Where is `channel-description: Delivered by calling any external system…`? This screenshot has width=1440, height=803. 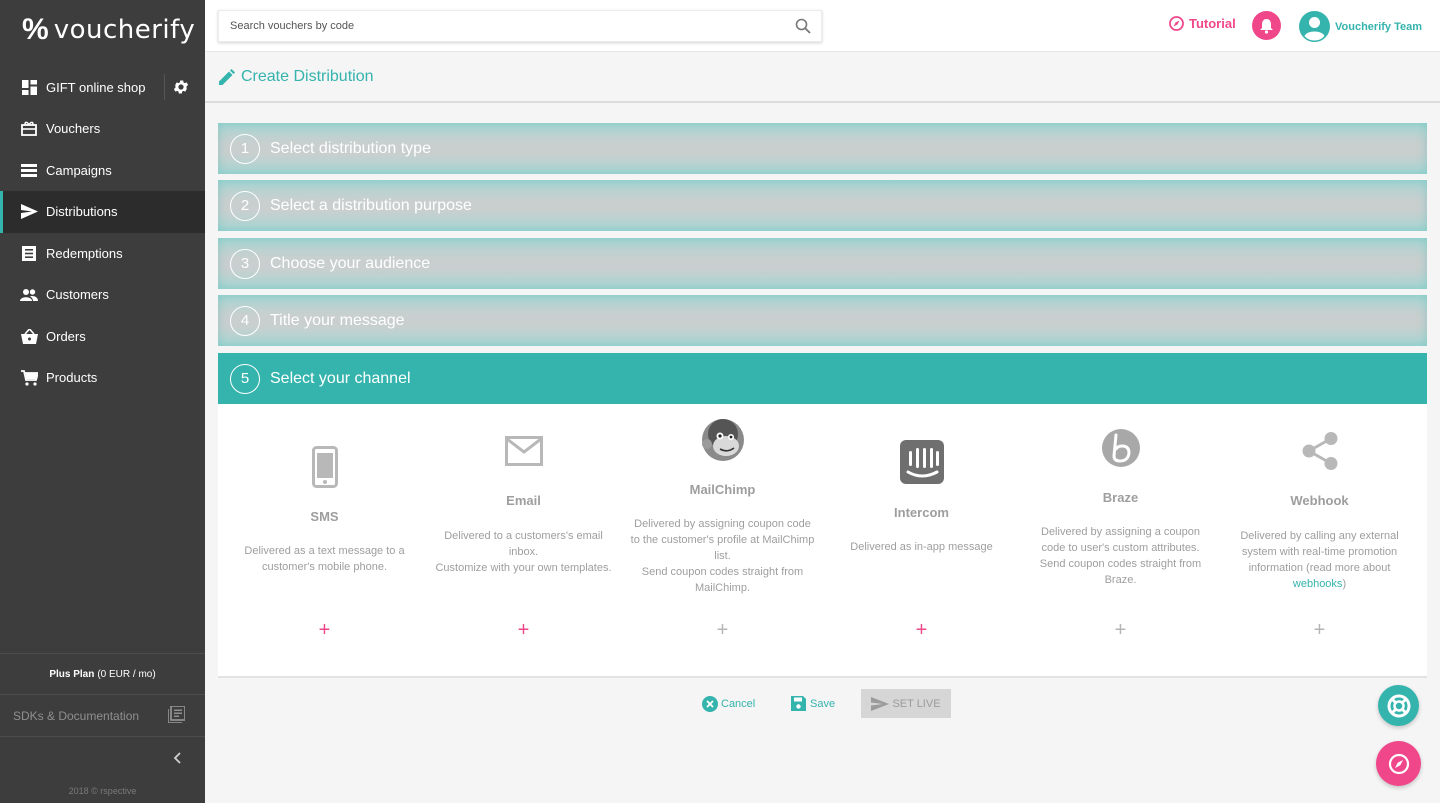 channel-description: Delivered by calling any external system… is located at coordinates (1319, 560).